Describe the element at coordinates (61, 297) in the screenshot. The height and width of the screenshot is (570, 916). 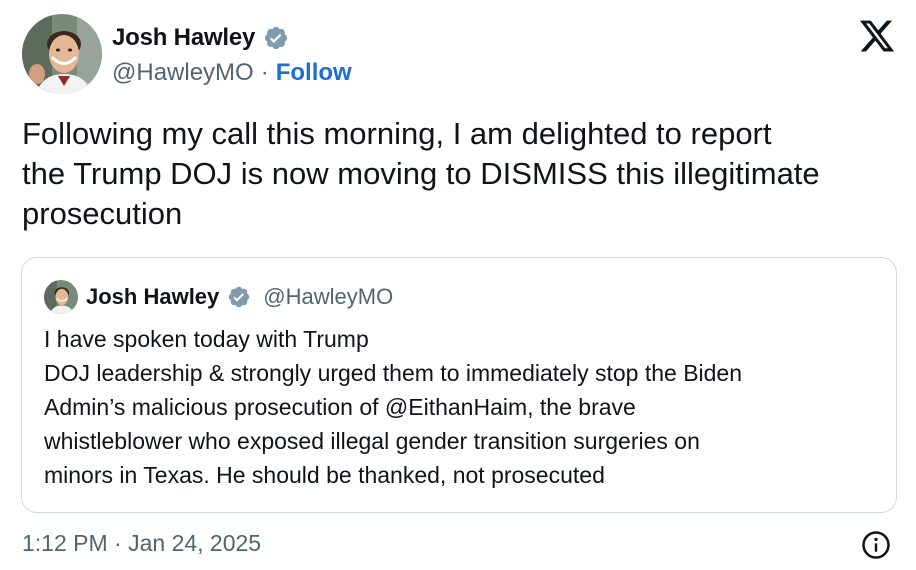
I see `quoted-author-avatar` at that location.